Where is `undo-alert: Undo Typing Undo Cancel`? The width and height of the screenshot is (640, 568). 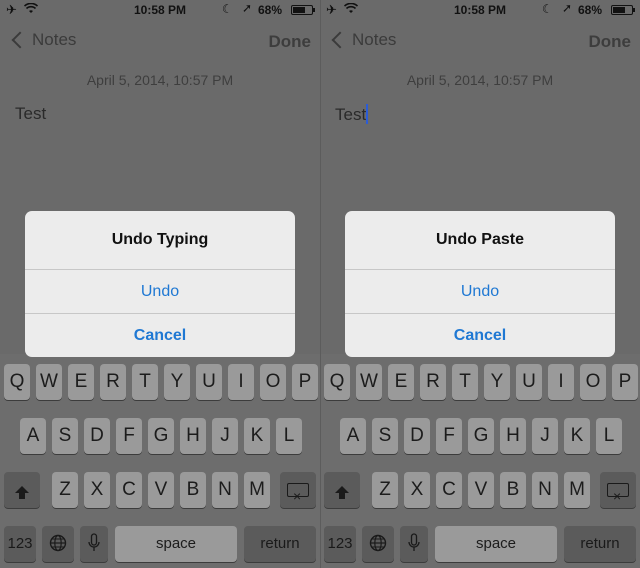
undo-alert: Undo Typing Undo Cancel is located at coordinates (160, 284).